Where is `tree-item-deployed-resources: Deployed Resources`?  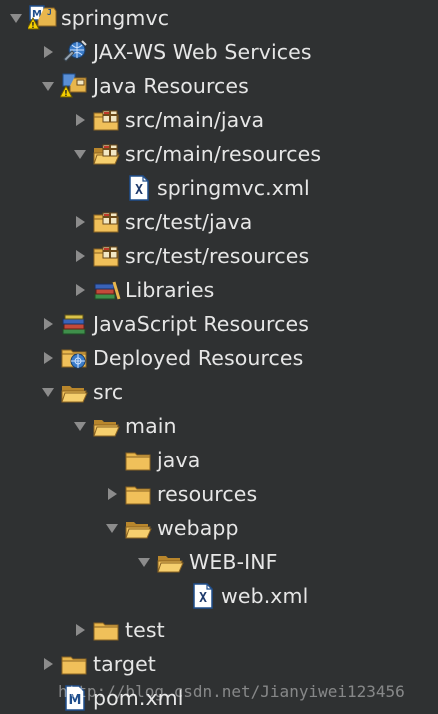 tree-item-deployed-resources: Deployed Resources is located at coordinates (219, 358).